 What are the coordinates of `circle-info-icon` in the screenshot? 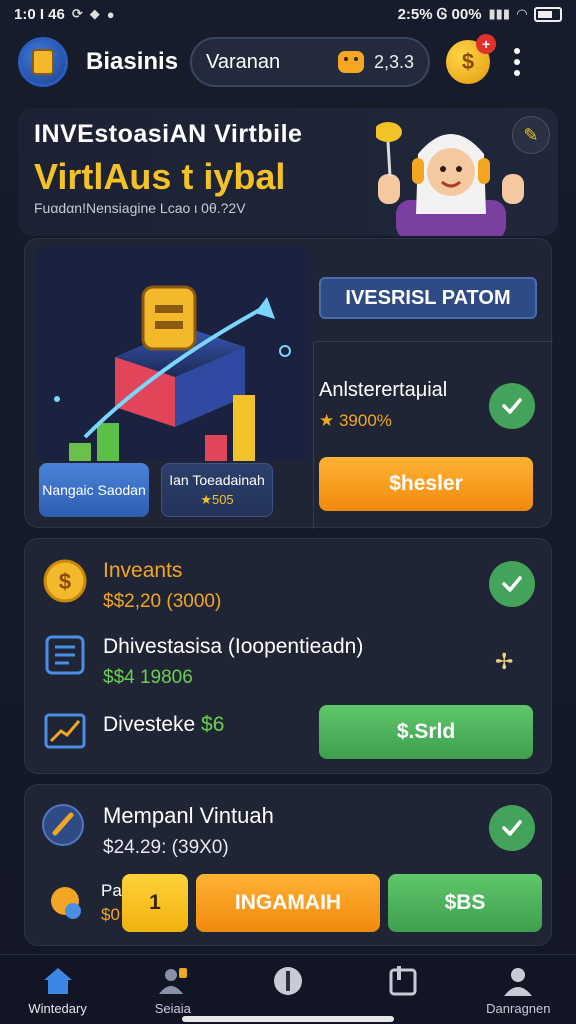 It's located at (288, 981).